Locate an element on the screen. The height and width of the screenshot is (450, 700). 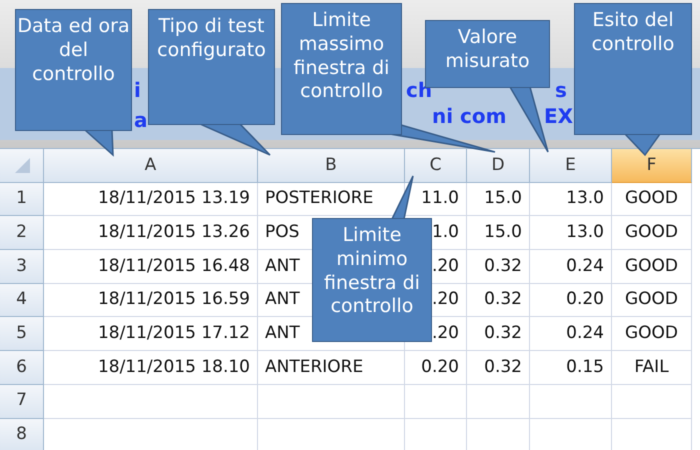
row-header: 4 is located at coordinates (22, 301).